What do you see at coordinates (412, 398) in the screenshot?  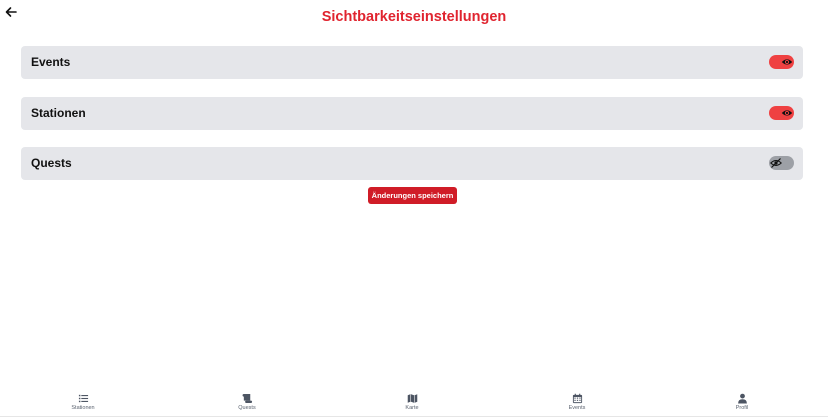 I see `map-icon` at bounding box center [412, 398].